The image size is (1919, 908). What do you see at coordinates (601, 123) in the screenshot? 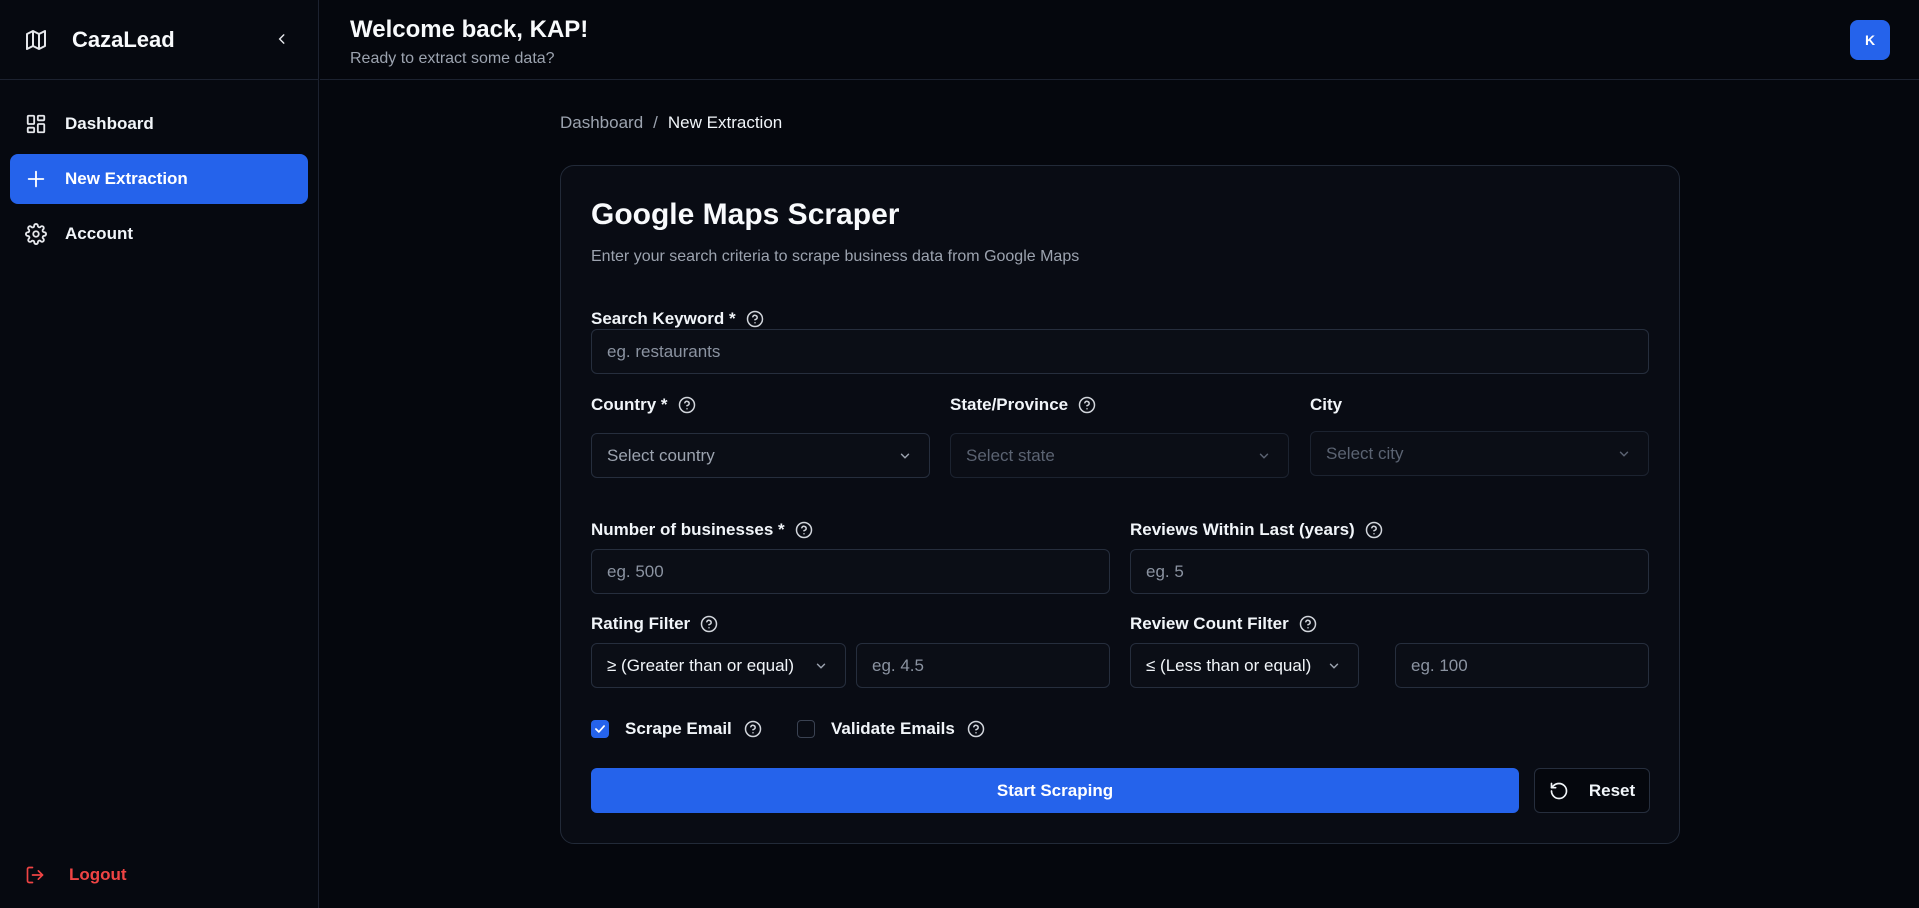
I see `breadcrumb-dashboard-link: Dashboard` at bounding box center [601, 123].